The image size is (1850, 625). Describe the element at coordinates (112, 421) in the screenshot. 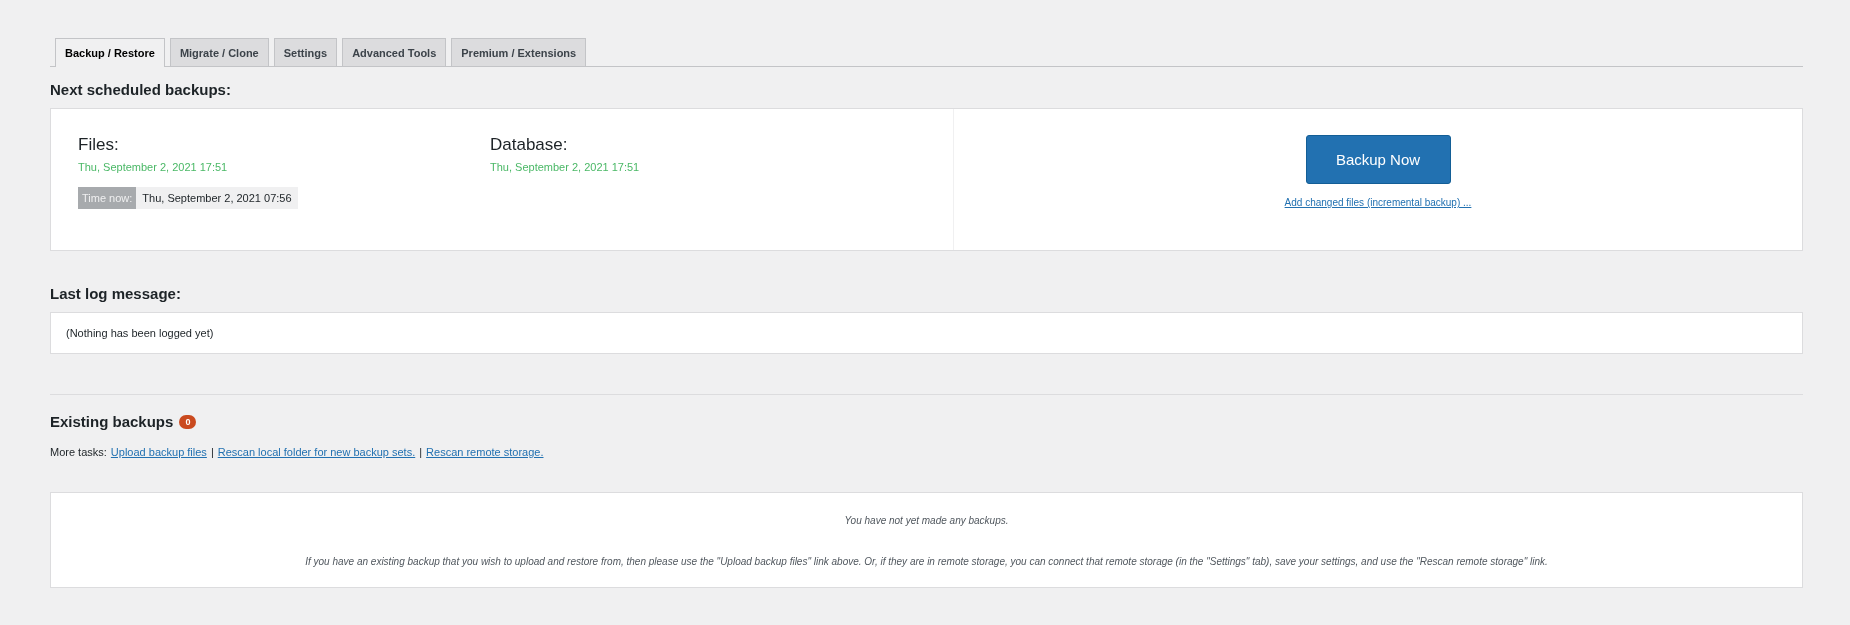

I see `section-heading: Existing backups` at that location.